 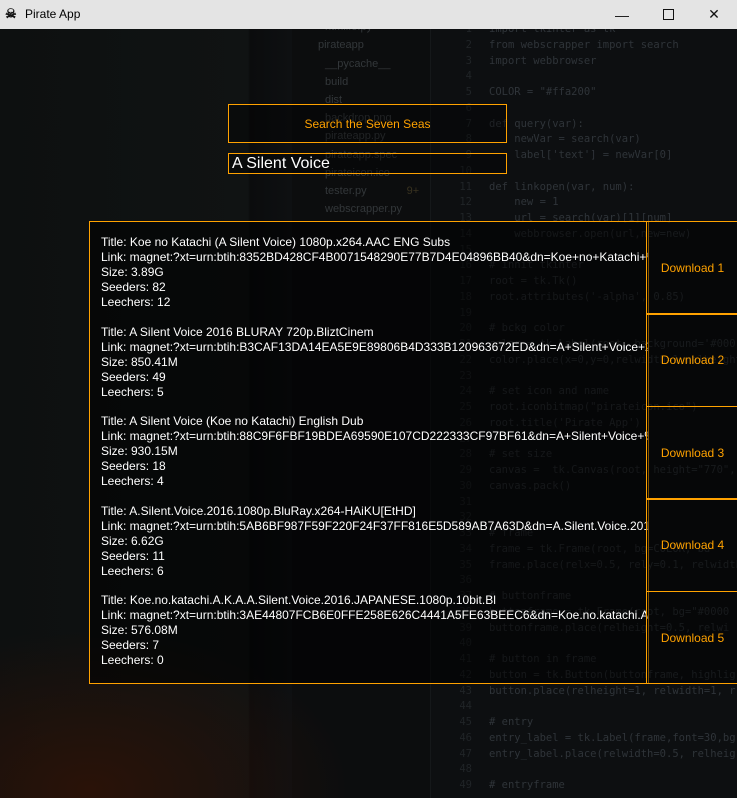 What do you see at coordinates (132, 481) in the screenshot?
I see `result-leechers: Leechers: 4` at bounding box center [132, 481].